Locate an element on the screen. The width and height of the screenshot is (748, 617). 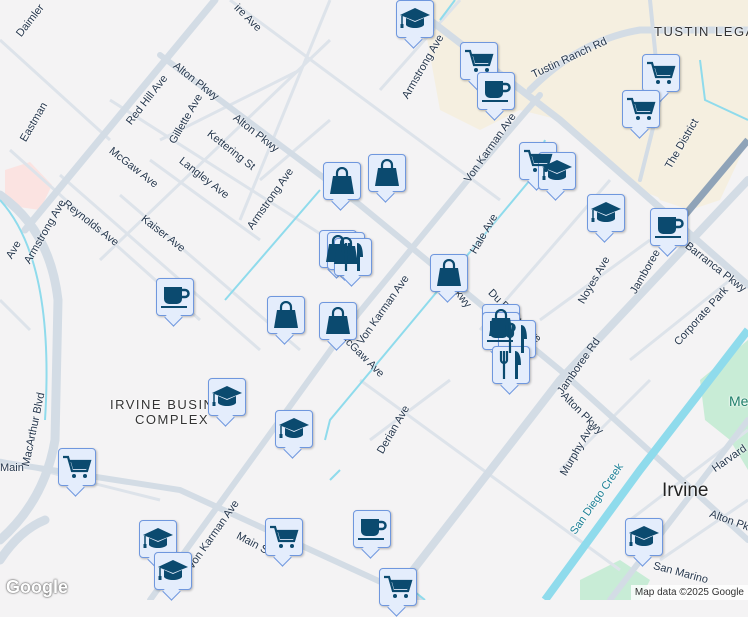
area-label: TUSTIN LEGA is located at coordinates (701, 31).